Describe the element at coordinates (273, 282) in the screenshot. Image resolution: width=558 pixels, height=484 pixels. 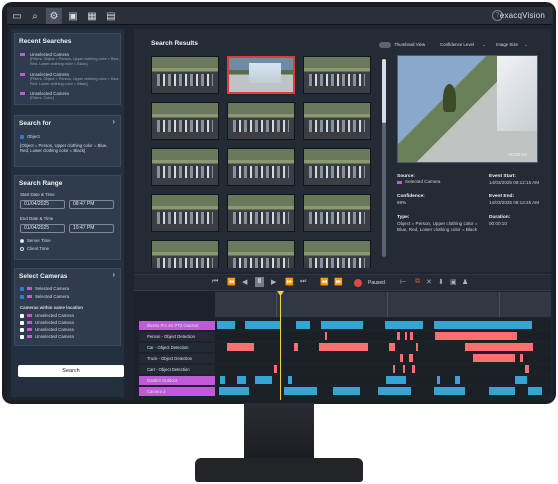
I see `step-forward-icon: ▶` at that location.